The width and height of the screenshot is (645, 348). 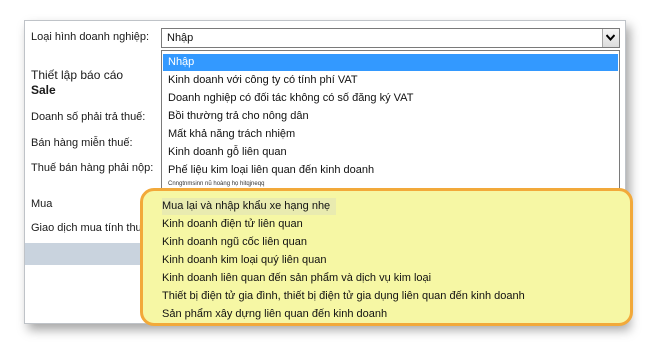 What do you see at coordinates (249, 206) in the screenshot?
I see `highlighted-option: Mua lại và nhập khẩu xe hạng nhẹ` at bounding box center [249, 206].